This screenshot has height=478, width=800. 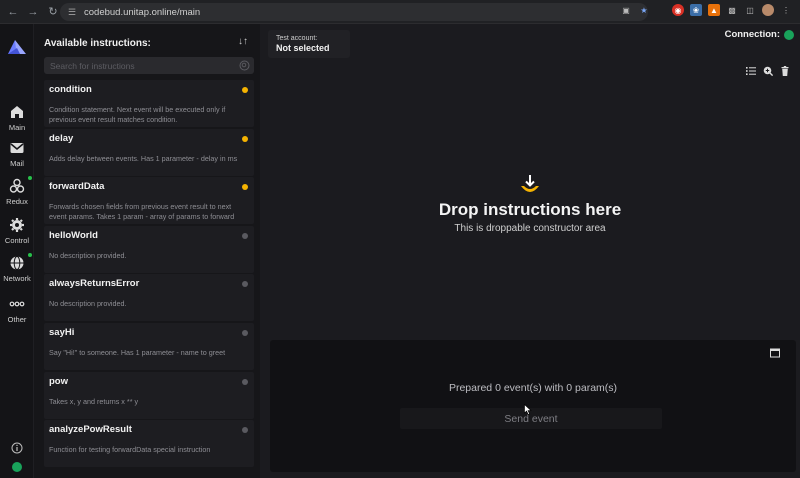 I want to click on bookmark-star-icon: ★, so click(x=644, y=10).